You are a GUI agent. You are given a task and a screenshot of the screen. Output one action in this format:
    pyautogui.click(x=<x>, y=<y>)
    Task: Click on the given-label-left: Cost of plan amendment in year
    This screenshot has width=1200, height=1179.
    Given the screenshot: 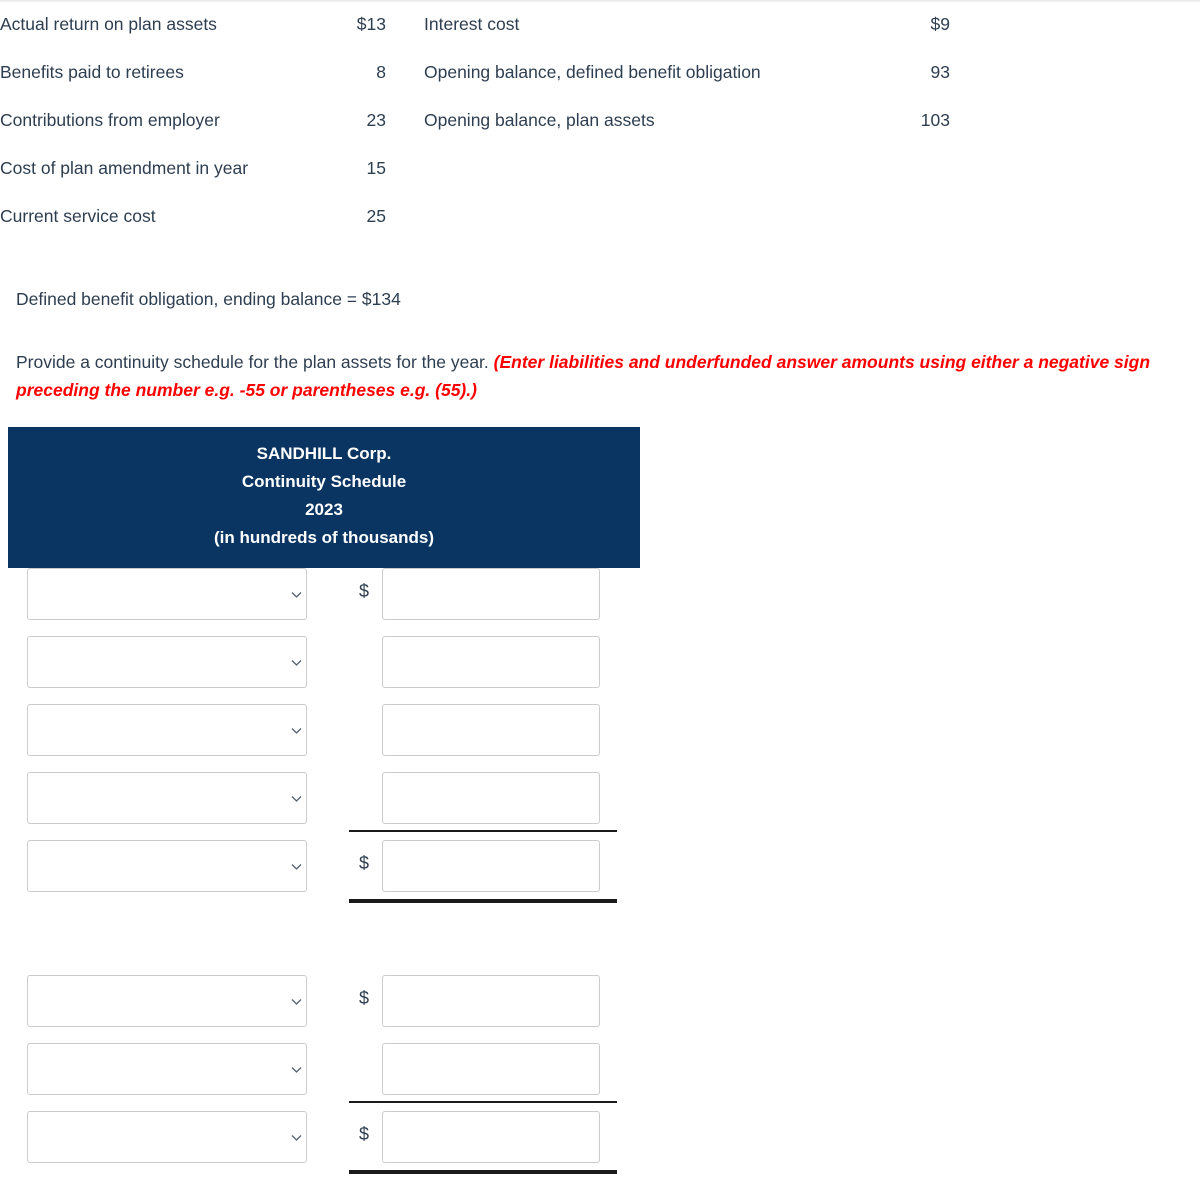 What is the action you would take?
    pyautogui.click(x=124, y=167)
    